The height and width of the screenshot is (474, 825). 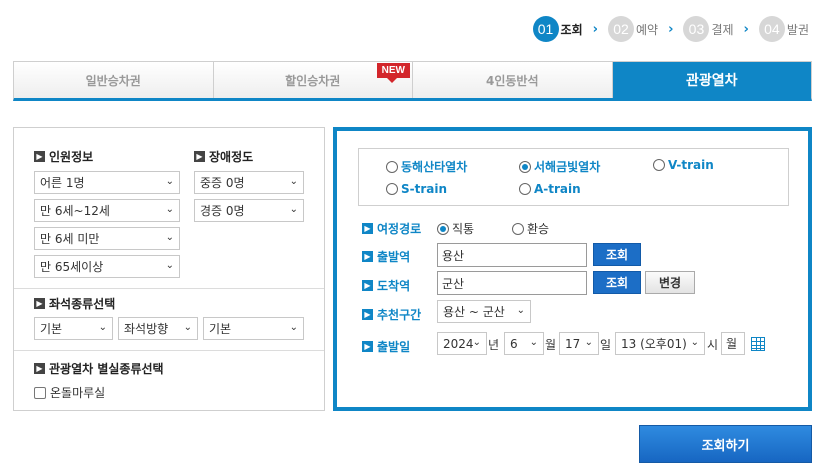 What do you see at coordinates (107, 238) in the screenshot?
I see `infant-count-select: 만 6세 미만 ⌄` at bounding box center [107, 238].